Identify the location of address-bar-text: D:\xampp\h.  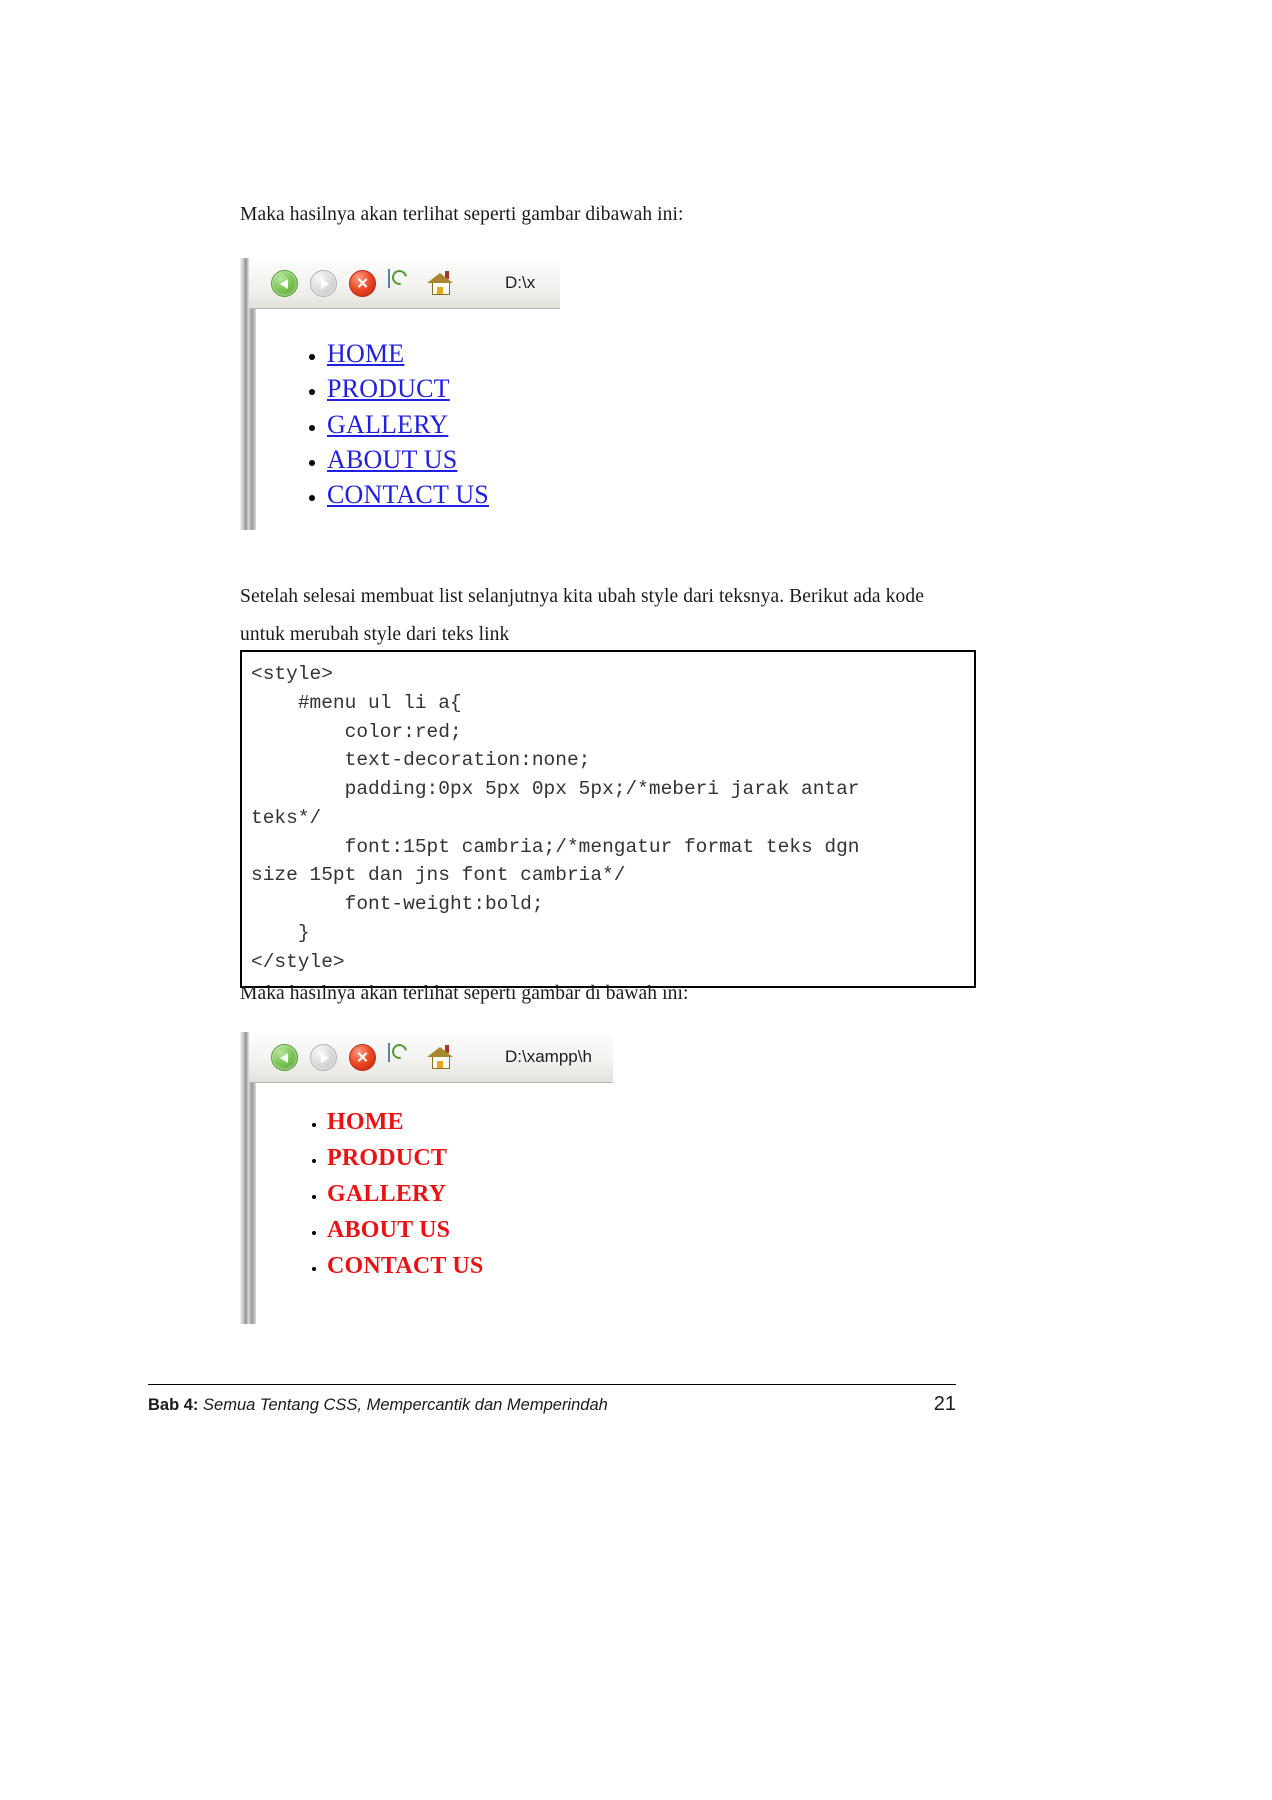
(548, 1057).